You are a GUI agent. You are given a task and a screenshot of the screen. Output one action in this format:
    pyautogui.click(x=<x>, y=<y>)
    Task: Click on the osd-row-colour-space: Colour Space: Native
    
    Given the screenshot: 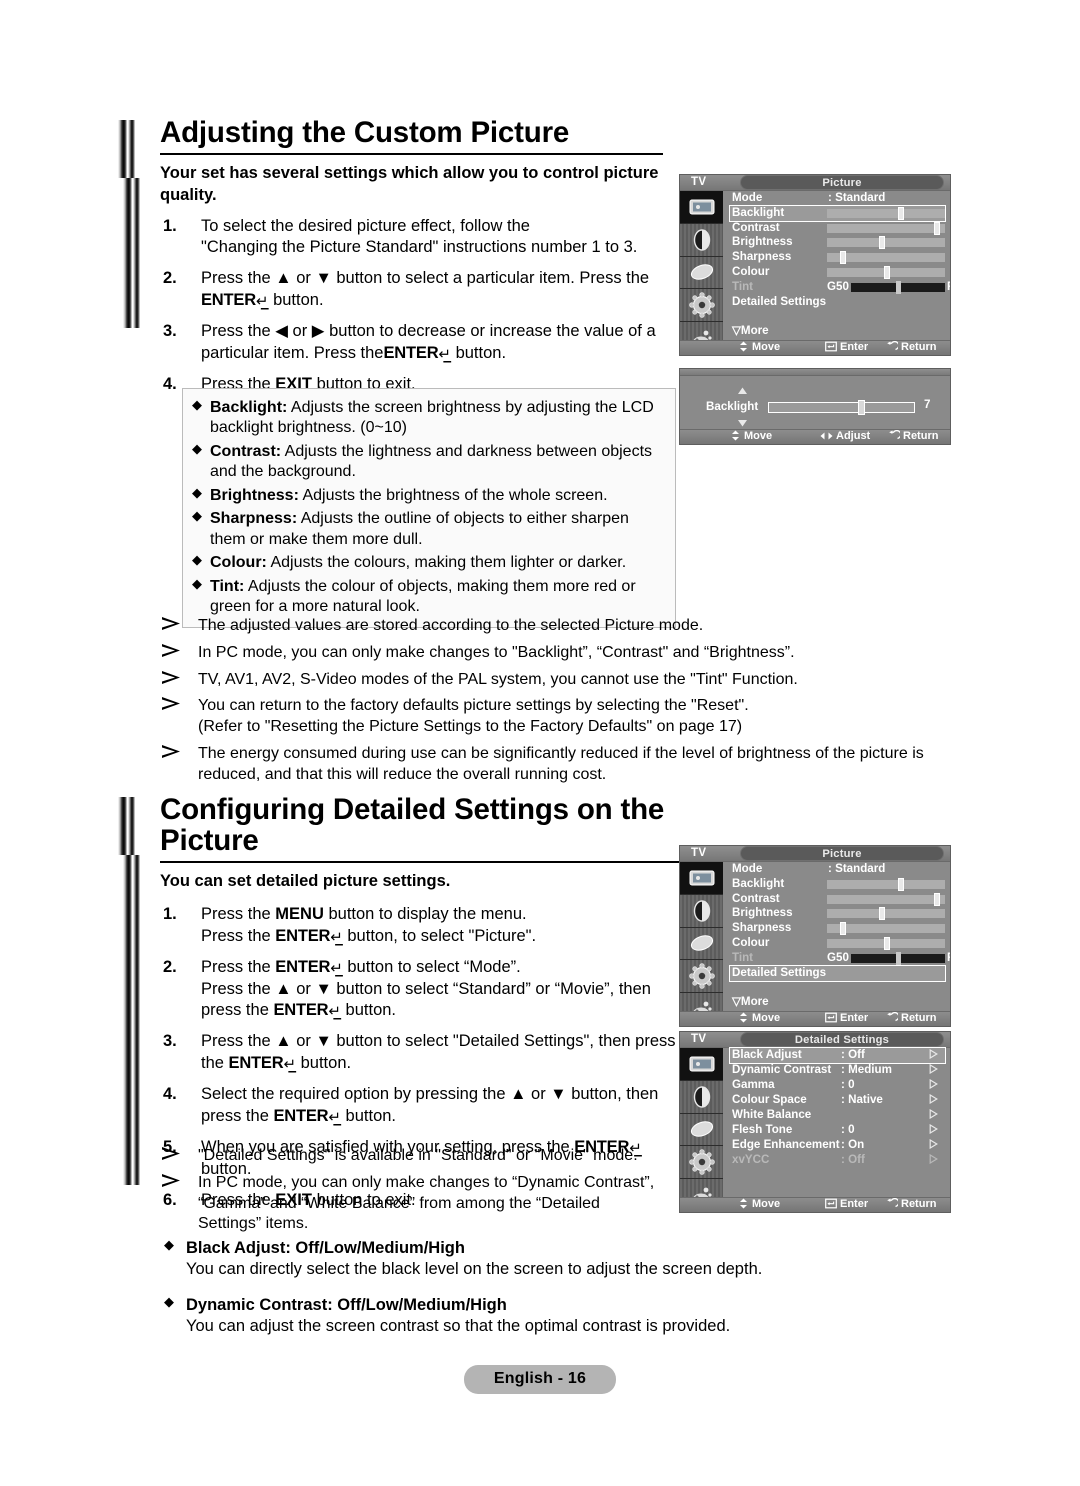 What is the action you would take?
    pyautogui.click(x=836, y=1100)
    